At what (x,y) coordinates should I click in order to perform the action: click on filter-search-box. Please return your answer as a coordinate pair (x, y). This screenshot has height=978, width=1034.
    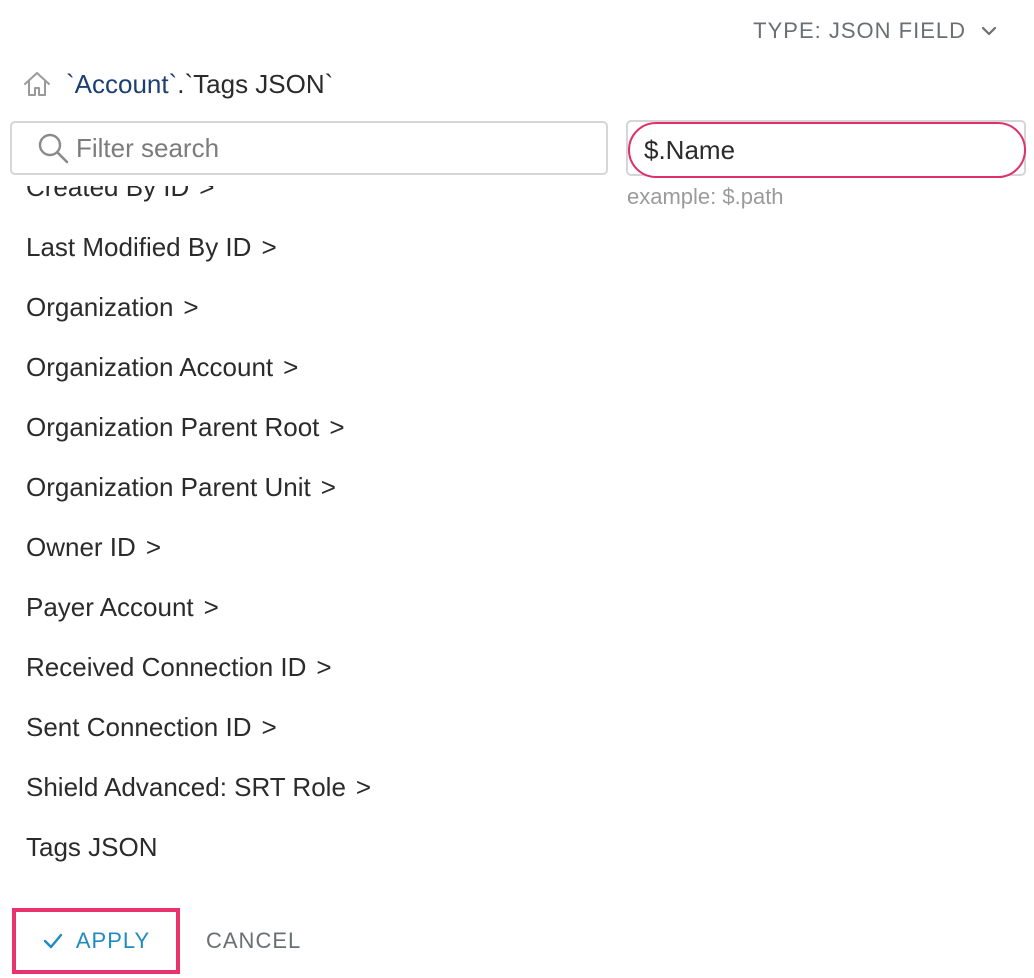
    Looking at the image, I should click on (309, 148).